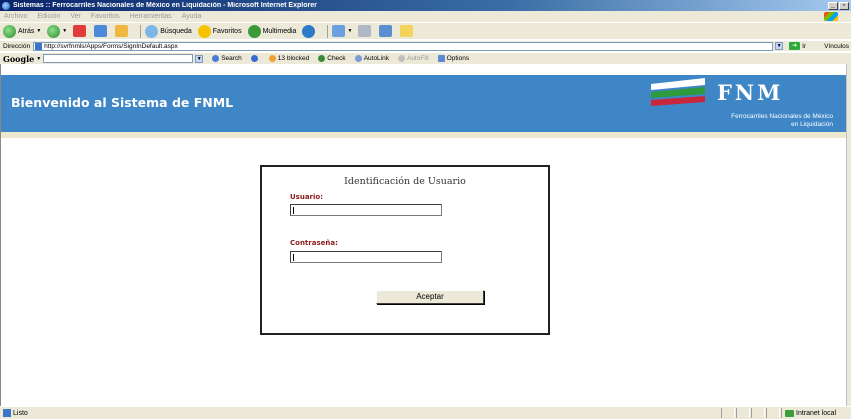 The image size is (851, 419). What do you see at coordinates (376, 58) in the screenshot?
I see `autolink-label: AutoLink` at bounding box center [376, 58].